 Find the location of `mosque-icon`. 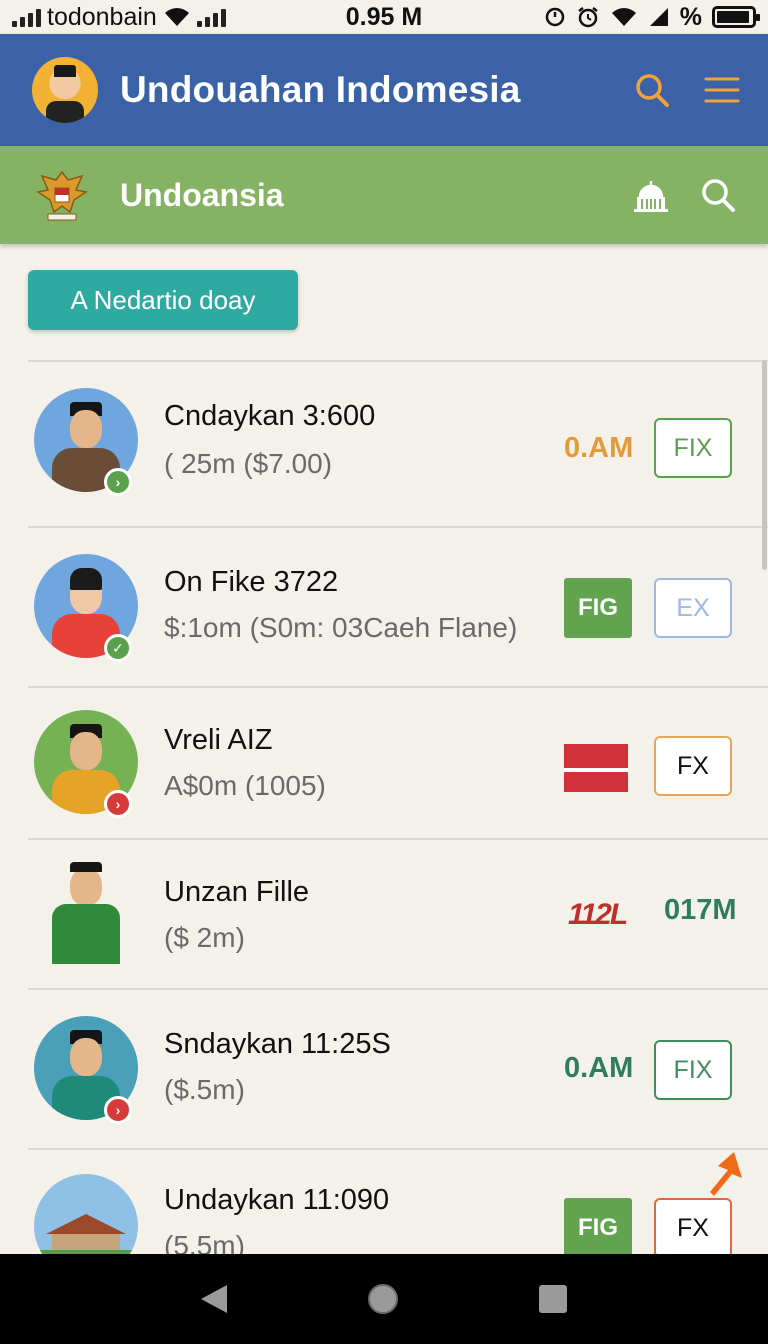

mosque-icon is located at coordinates (651, 195).